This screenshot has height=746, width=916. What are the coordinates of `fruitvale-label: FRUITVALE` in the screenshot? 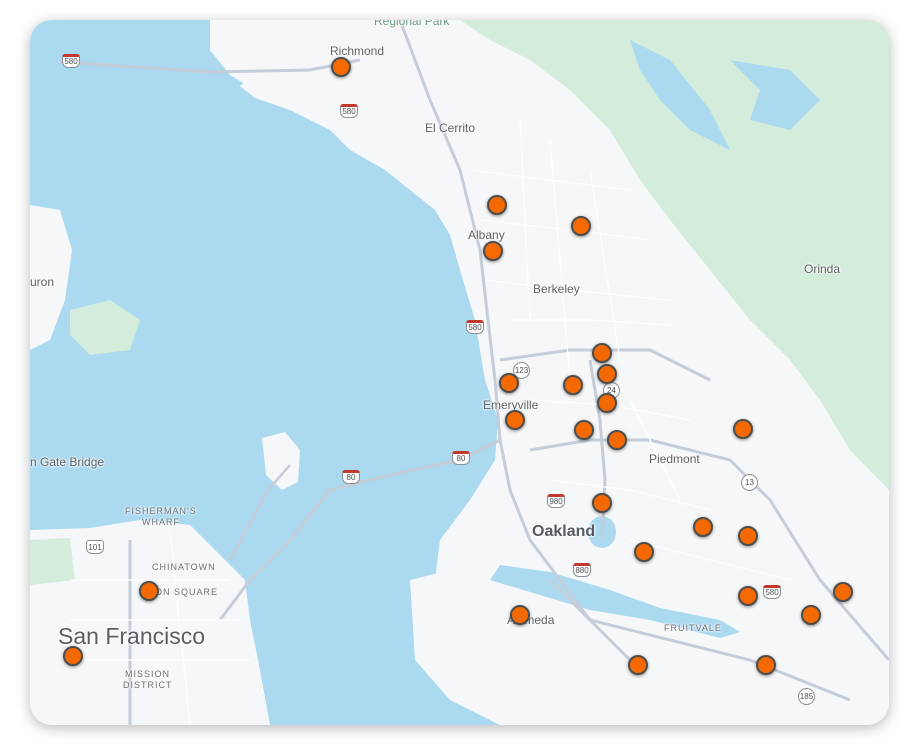 It's located at (693, 628).